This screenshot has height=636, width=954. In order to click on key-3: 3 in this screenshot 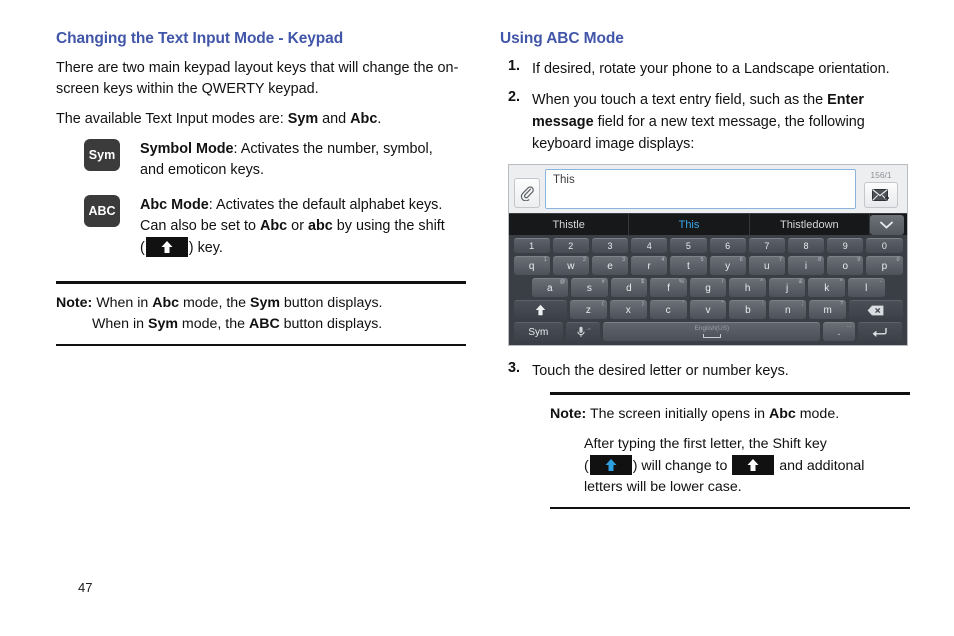, I will do `click(610, 245)`.